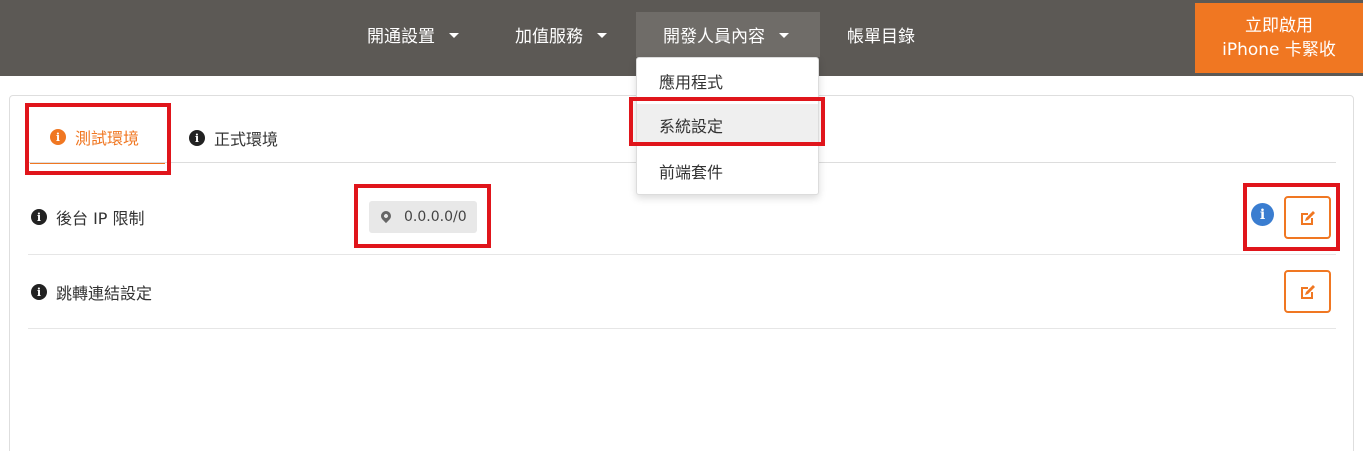  What do you see at coordinates (691, 172) in the screenshot?
I see `menu-item-label: 前端套件` at bounding box center [691, 172].